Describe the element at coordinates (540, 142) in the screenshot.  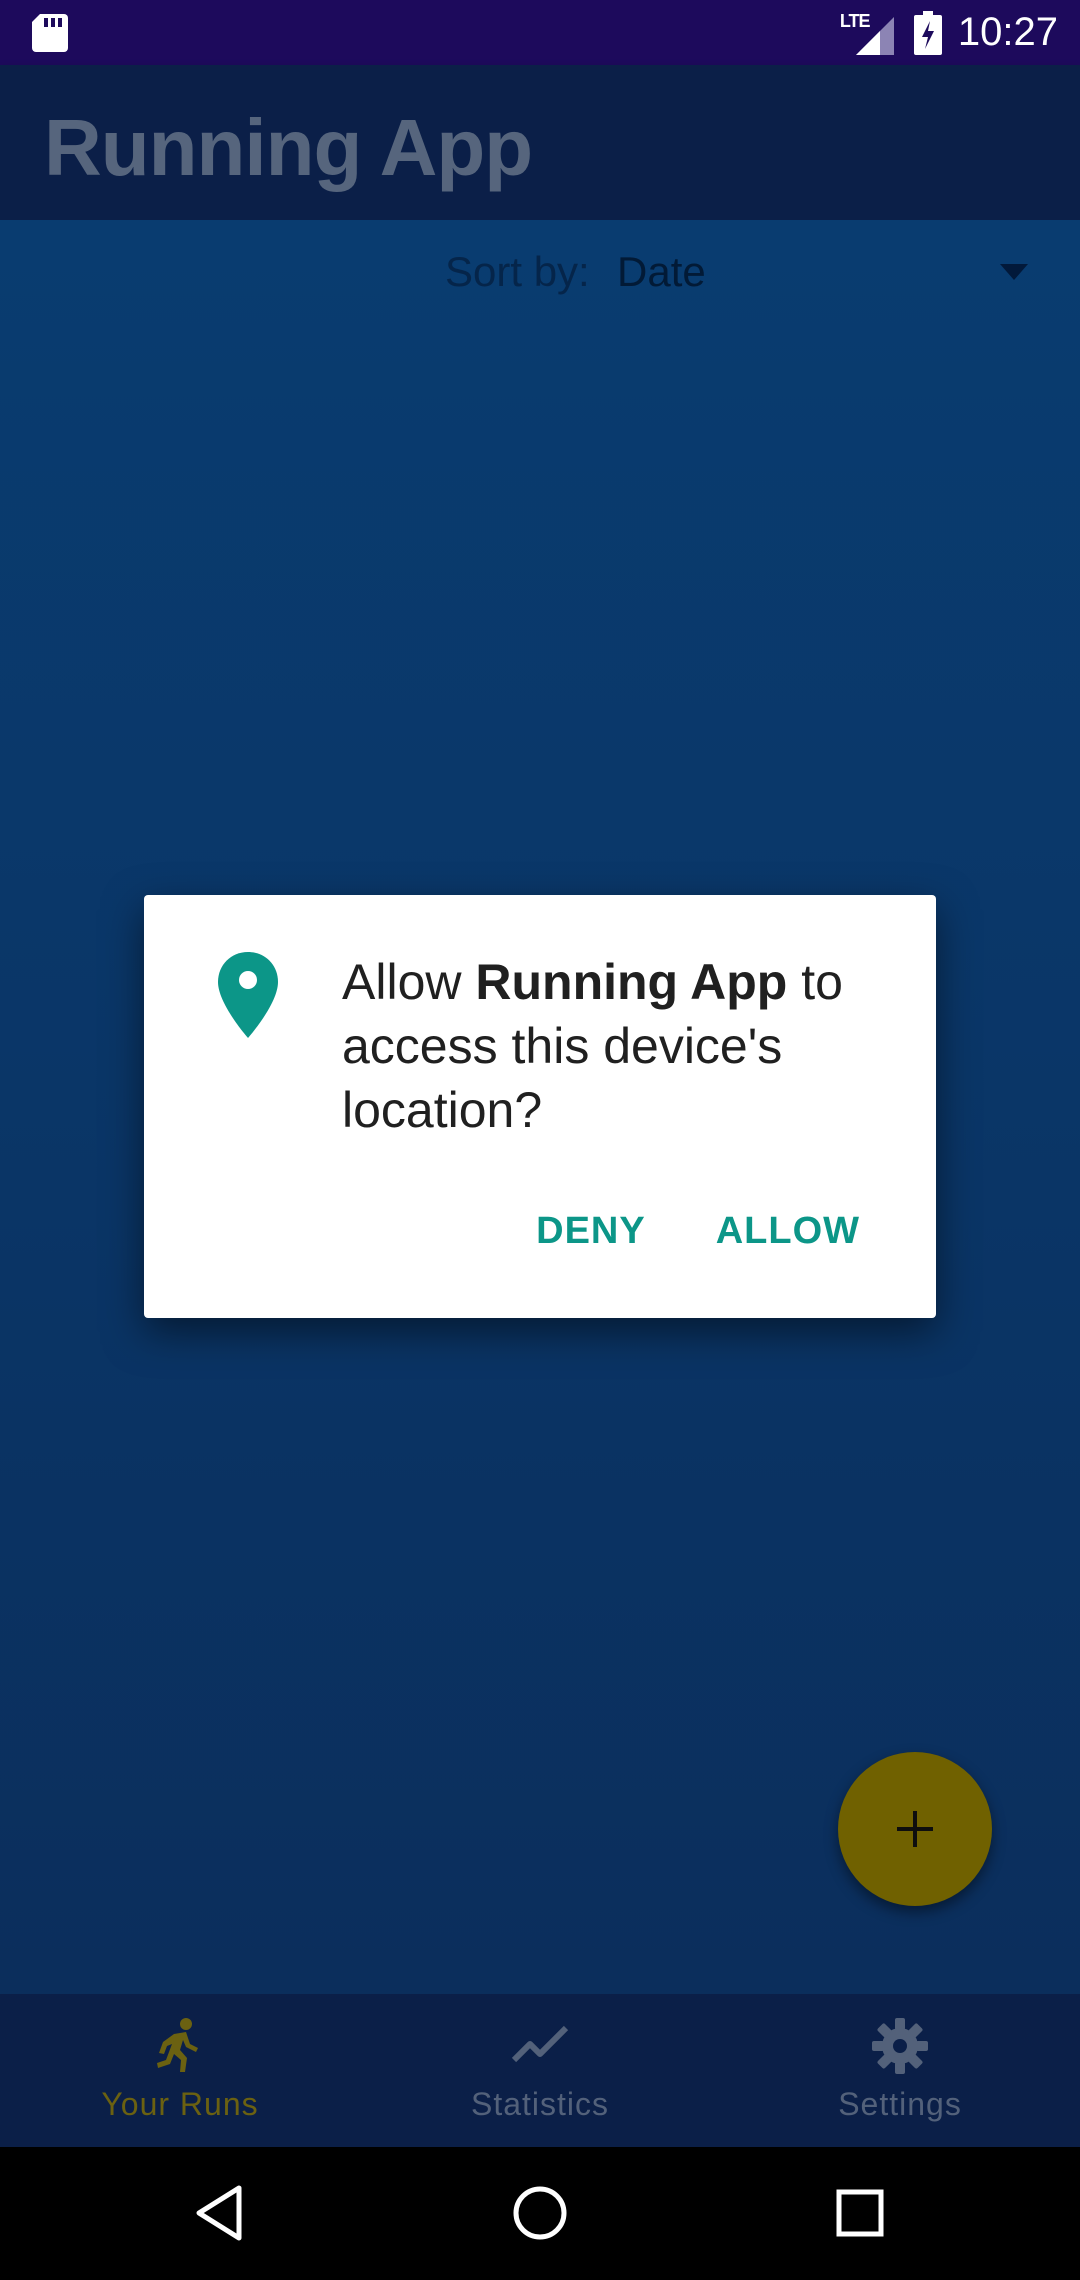
I see `app-bar: Running App` at that location.